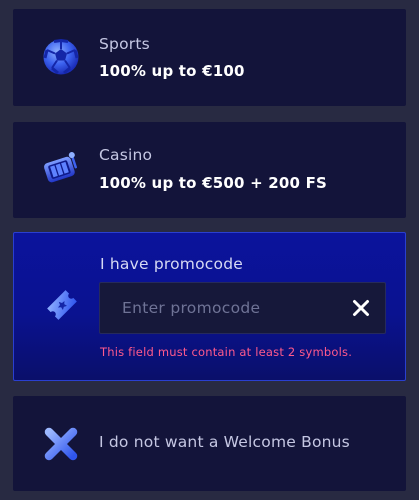  I want to click on promocode-input, so click(220, 308).